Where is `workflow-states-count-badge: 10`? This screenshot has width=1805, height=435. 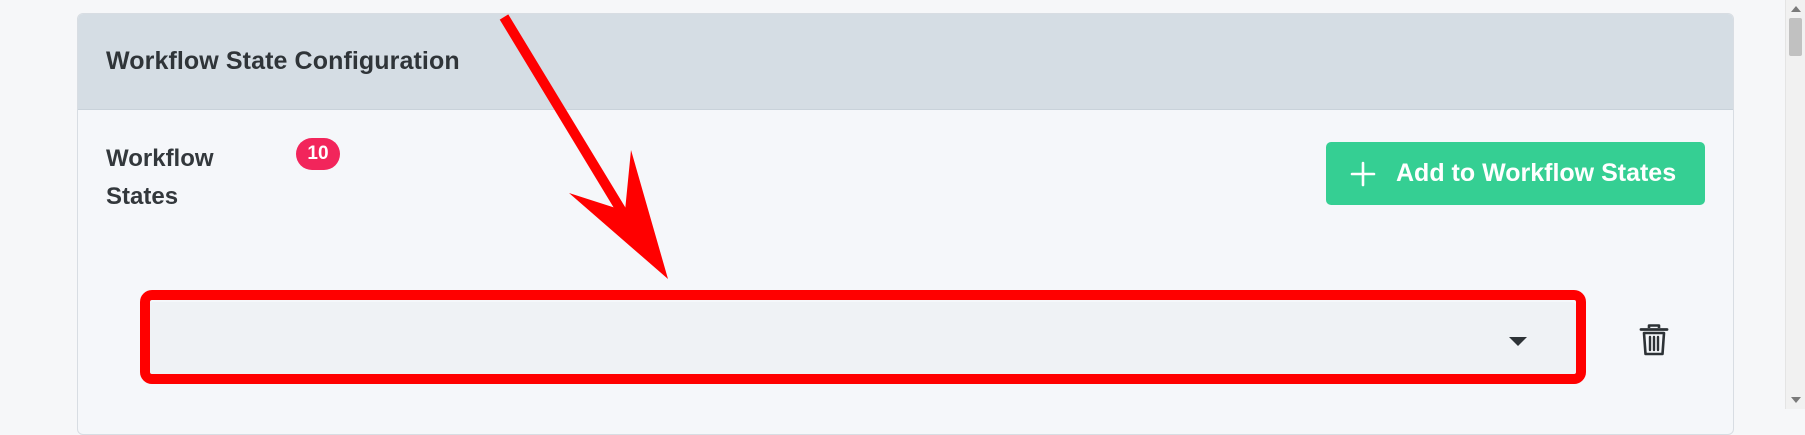
workflow-states-count-badge: 10 is located at coordinates (318, 154).